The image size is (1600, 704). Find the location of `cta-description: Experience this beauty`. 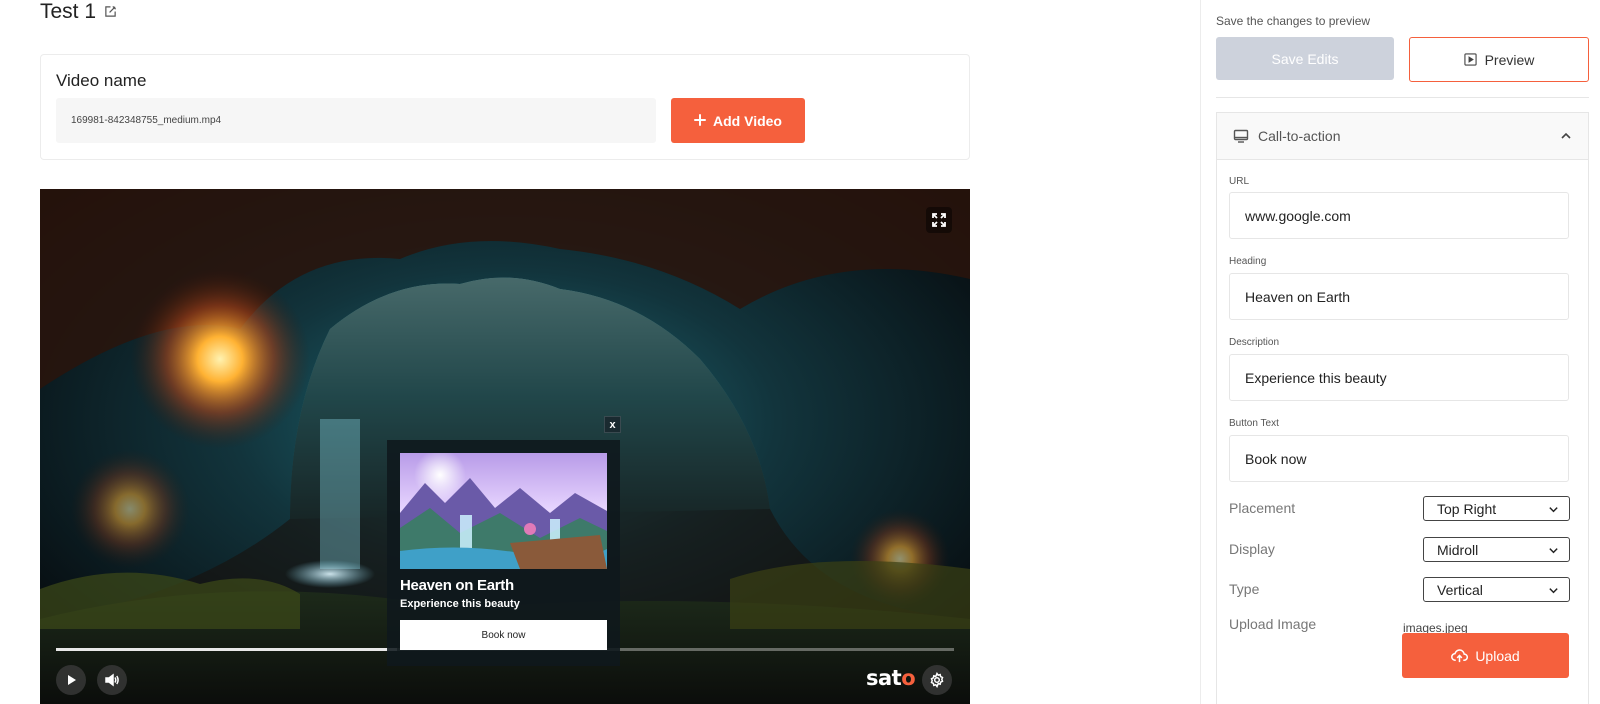

cta-description: Experience this beauty is located at coordinates (460, 604).